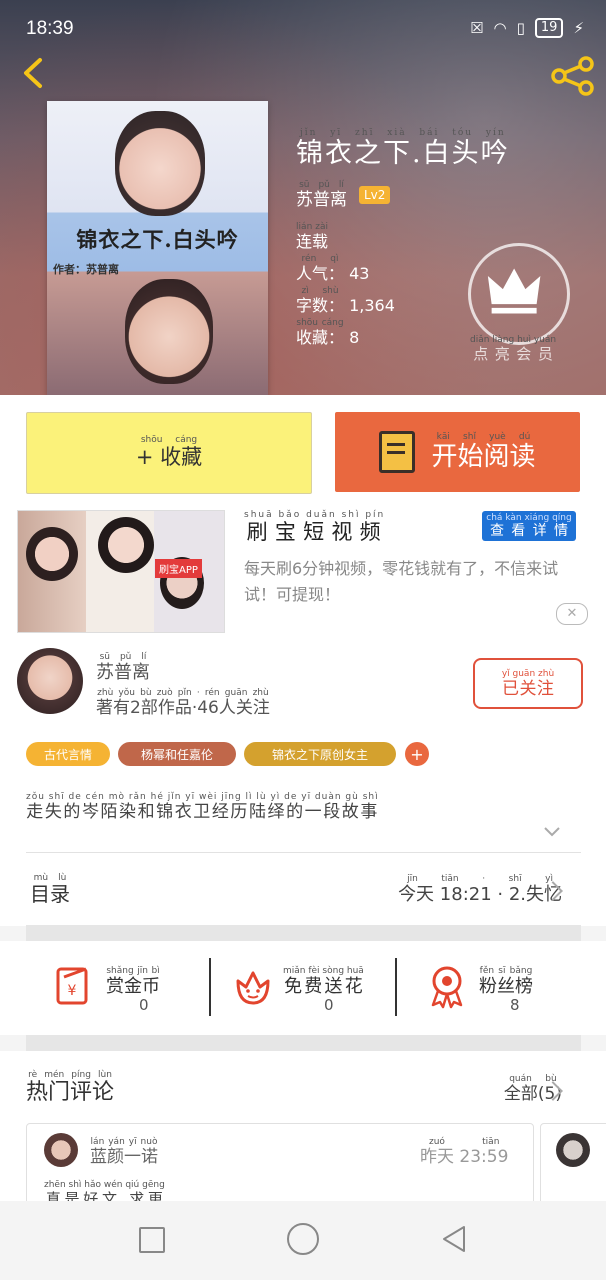 This screenshot has width=606, height=1280. Describe the element at coordinates (86, 269) in the screenshot. I see `cover-author: 作者：苏普离` at that location.